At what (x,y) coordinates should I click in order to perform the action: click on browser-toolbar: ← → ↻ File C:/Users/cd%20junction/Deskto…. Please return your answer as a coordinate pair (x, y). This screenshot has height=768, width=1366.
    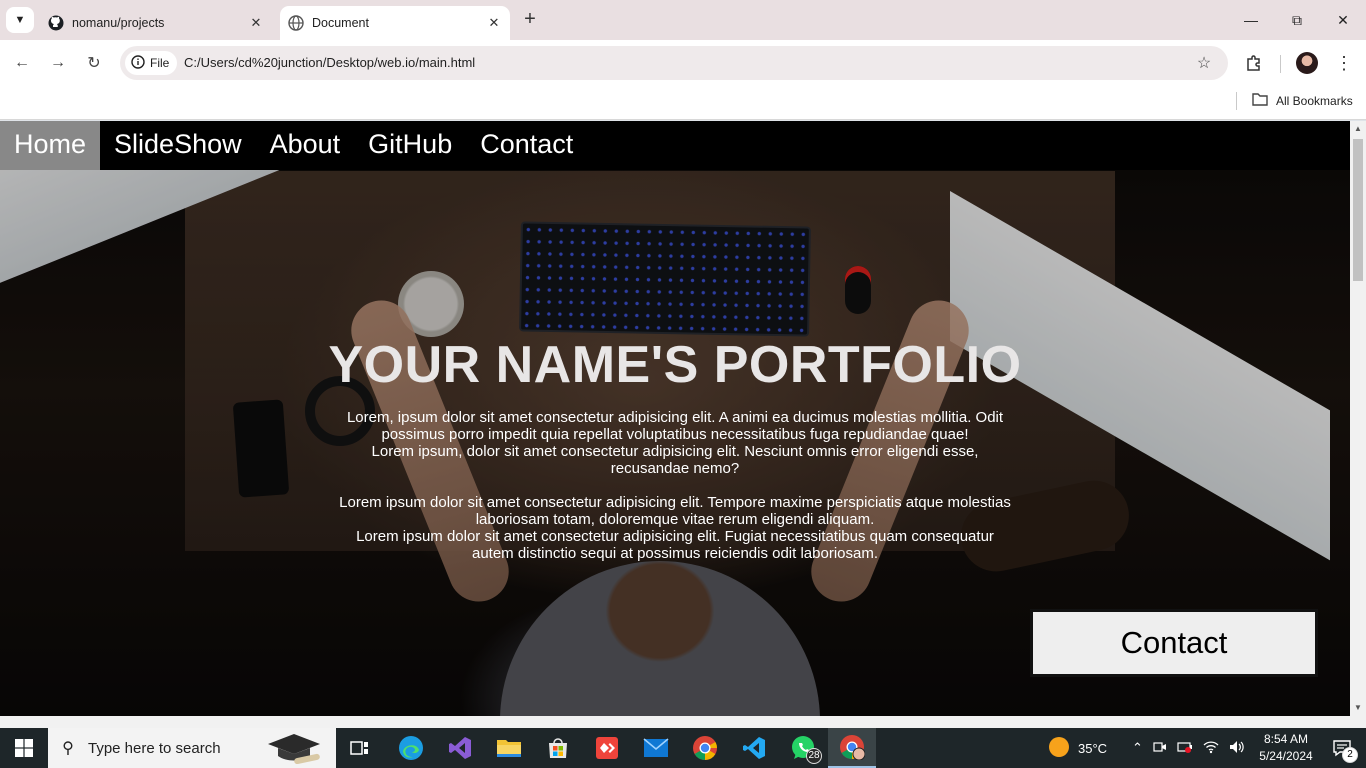
    Looking at the image, I should click on (683, 63).